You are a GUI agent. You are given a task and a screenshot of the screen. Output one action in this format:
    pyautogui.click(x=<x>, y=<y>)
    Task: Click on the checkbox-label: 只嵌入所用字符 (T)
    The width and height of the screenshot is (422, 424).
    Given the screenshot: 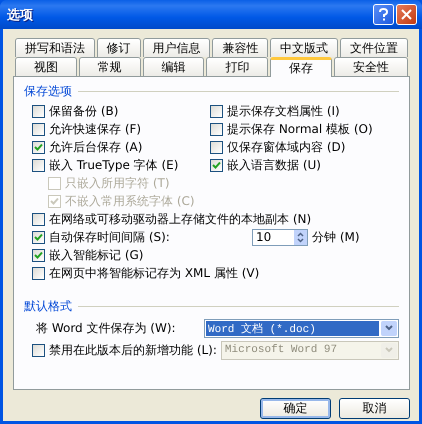 What is the action you would take?
    pyautogui.click(x=117, y=183)
    